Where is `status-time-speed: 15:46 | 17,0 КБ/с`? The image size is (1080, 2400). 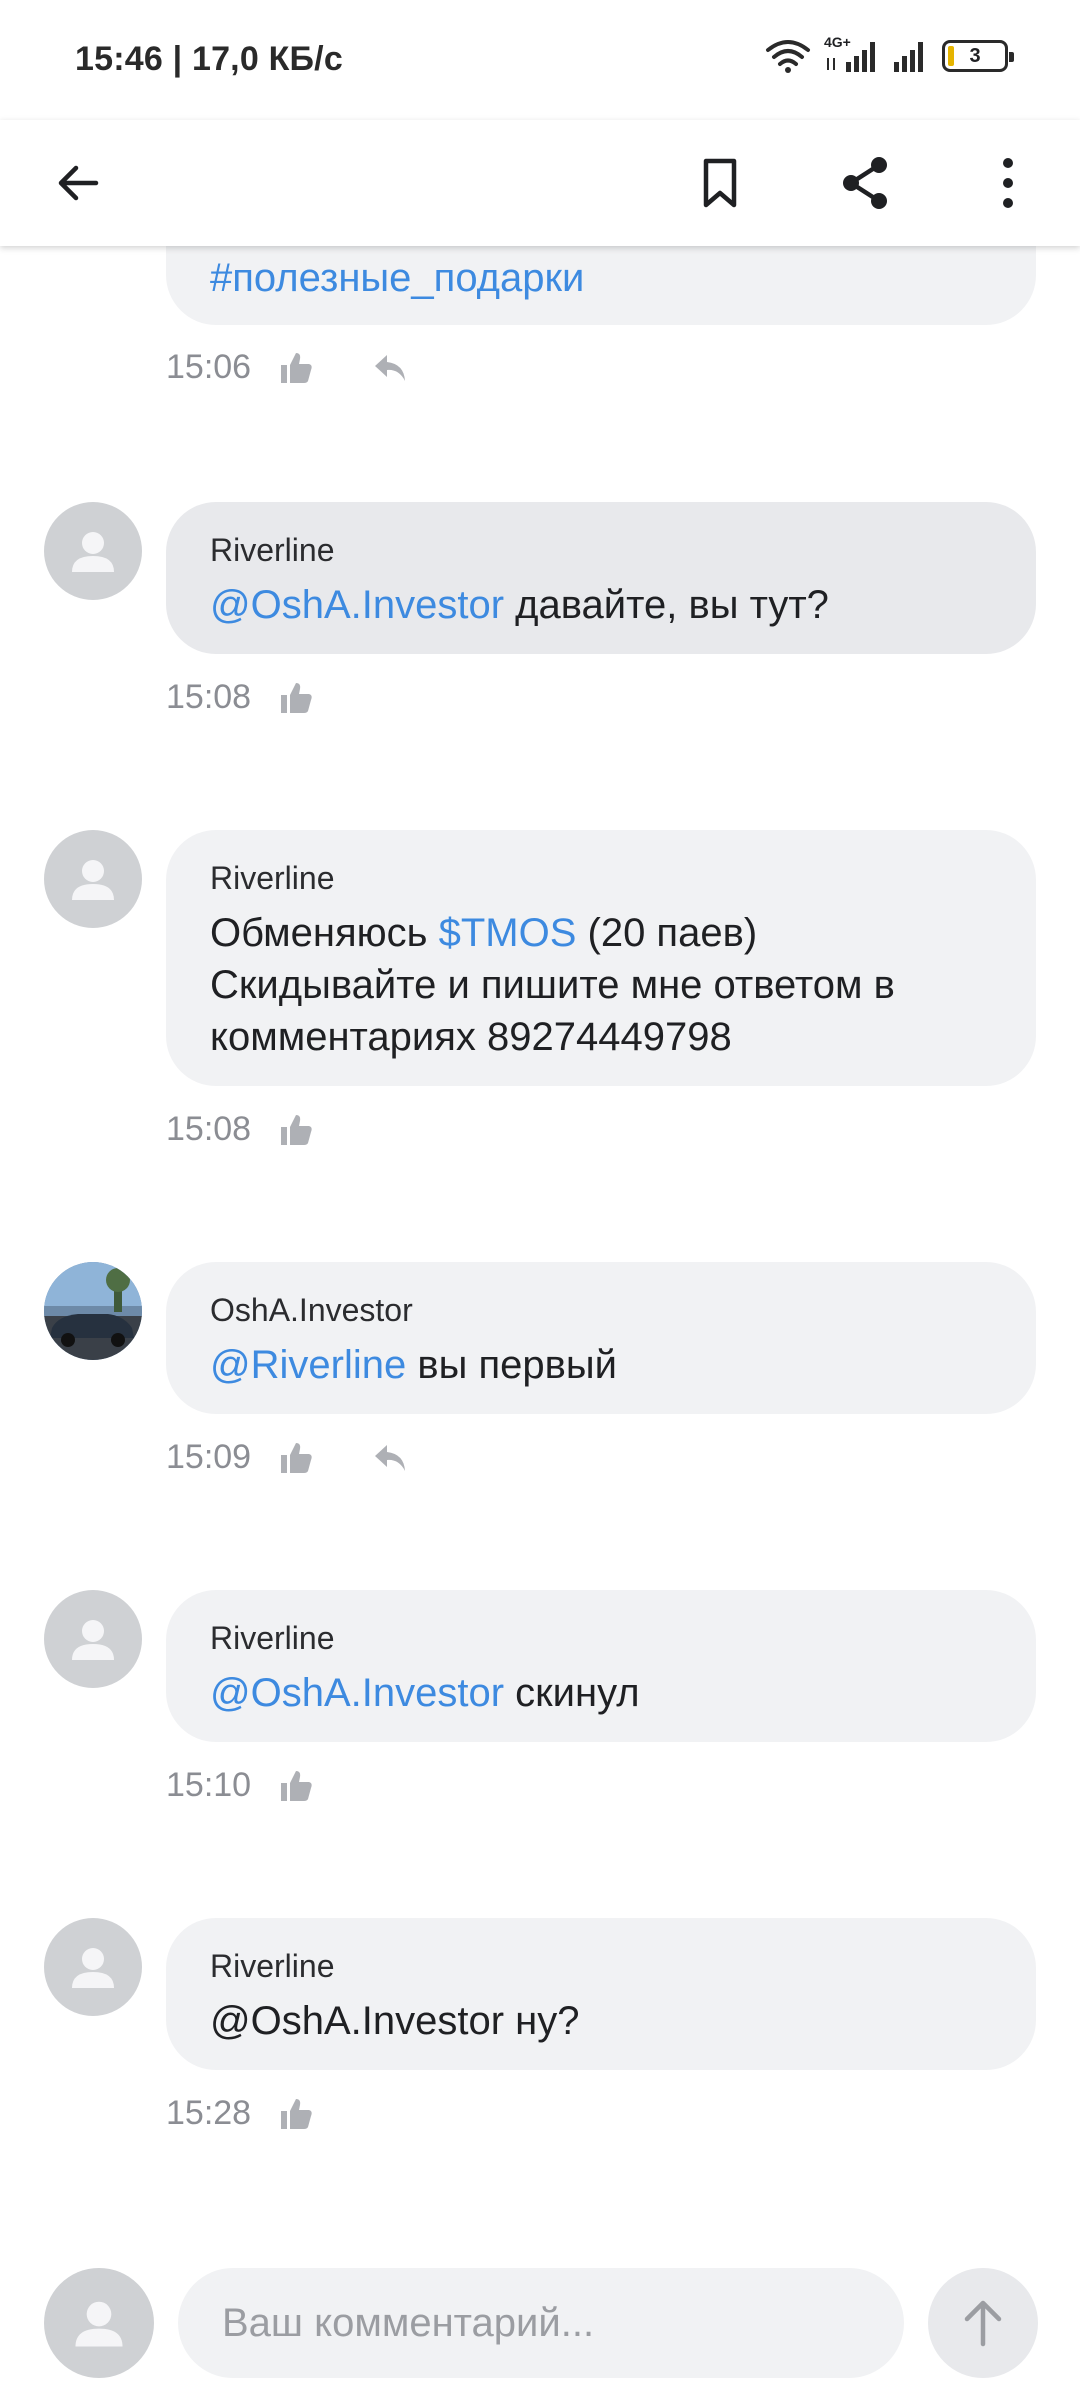
status-time-speed: 15:46 | 17,0 КБ/с is located at coordinates (209, 59).